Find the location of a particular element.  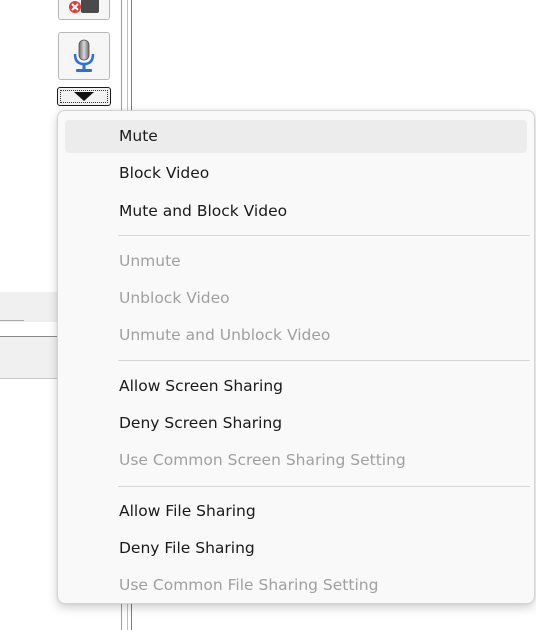

menu-item-label: Deny Screen Sharing is located at coordinates (201, 423).